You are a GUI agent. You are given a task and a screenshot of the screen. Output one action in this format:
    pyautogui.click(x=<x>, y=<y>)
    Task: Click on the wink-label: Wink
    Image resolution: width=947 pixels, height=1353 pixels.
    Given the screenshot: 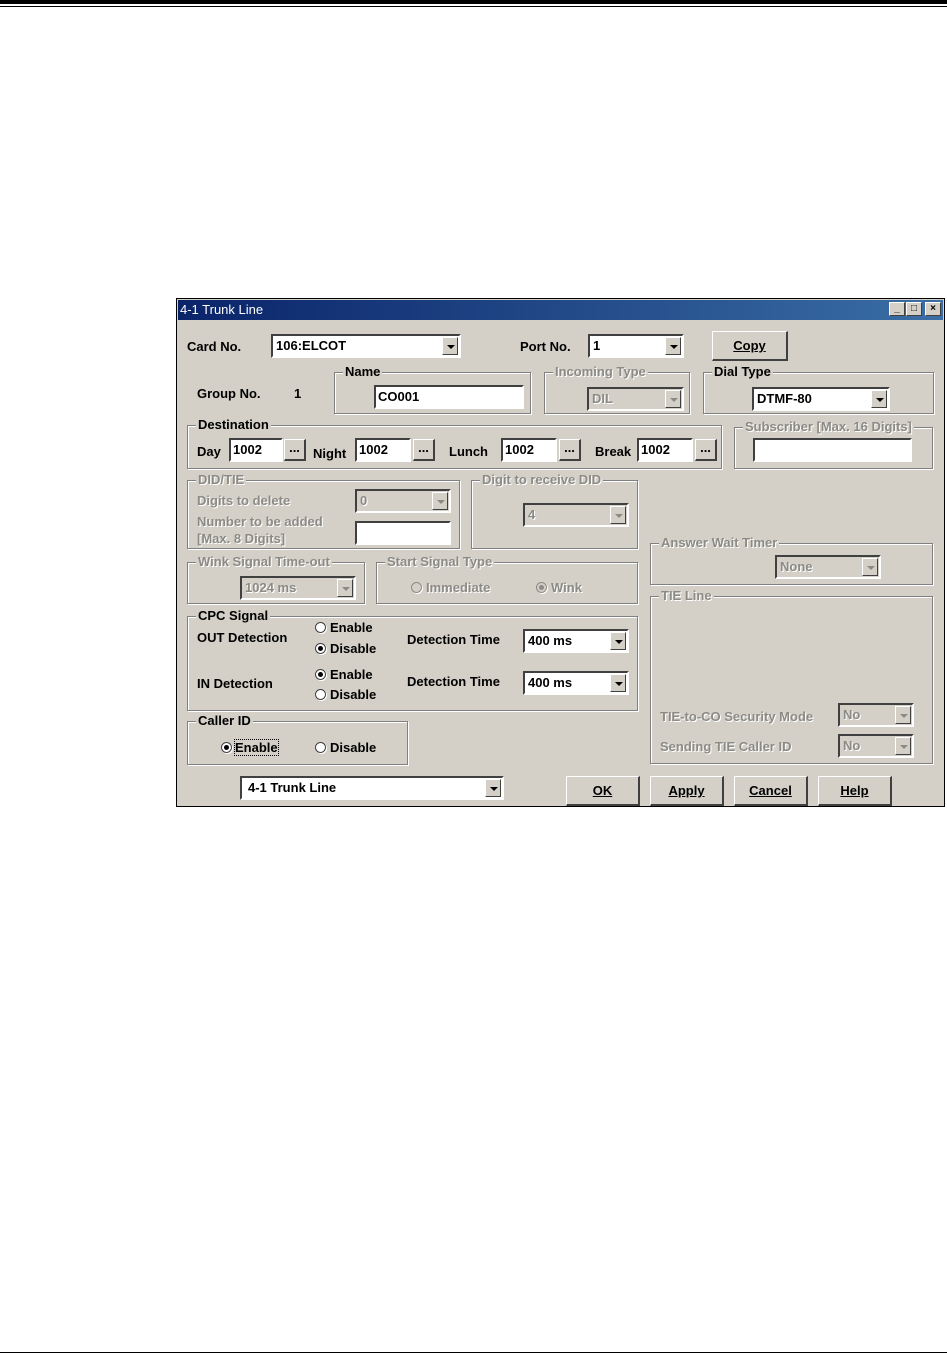 What is the action you would take?
    pyautogui.click(x=566, y=587)
    